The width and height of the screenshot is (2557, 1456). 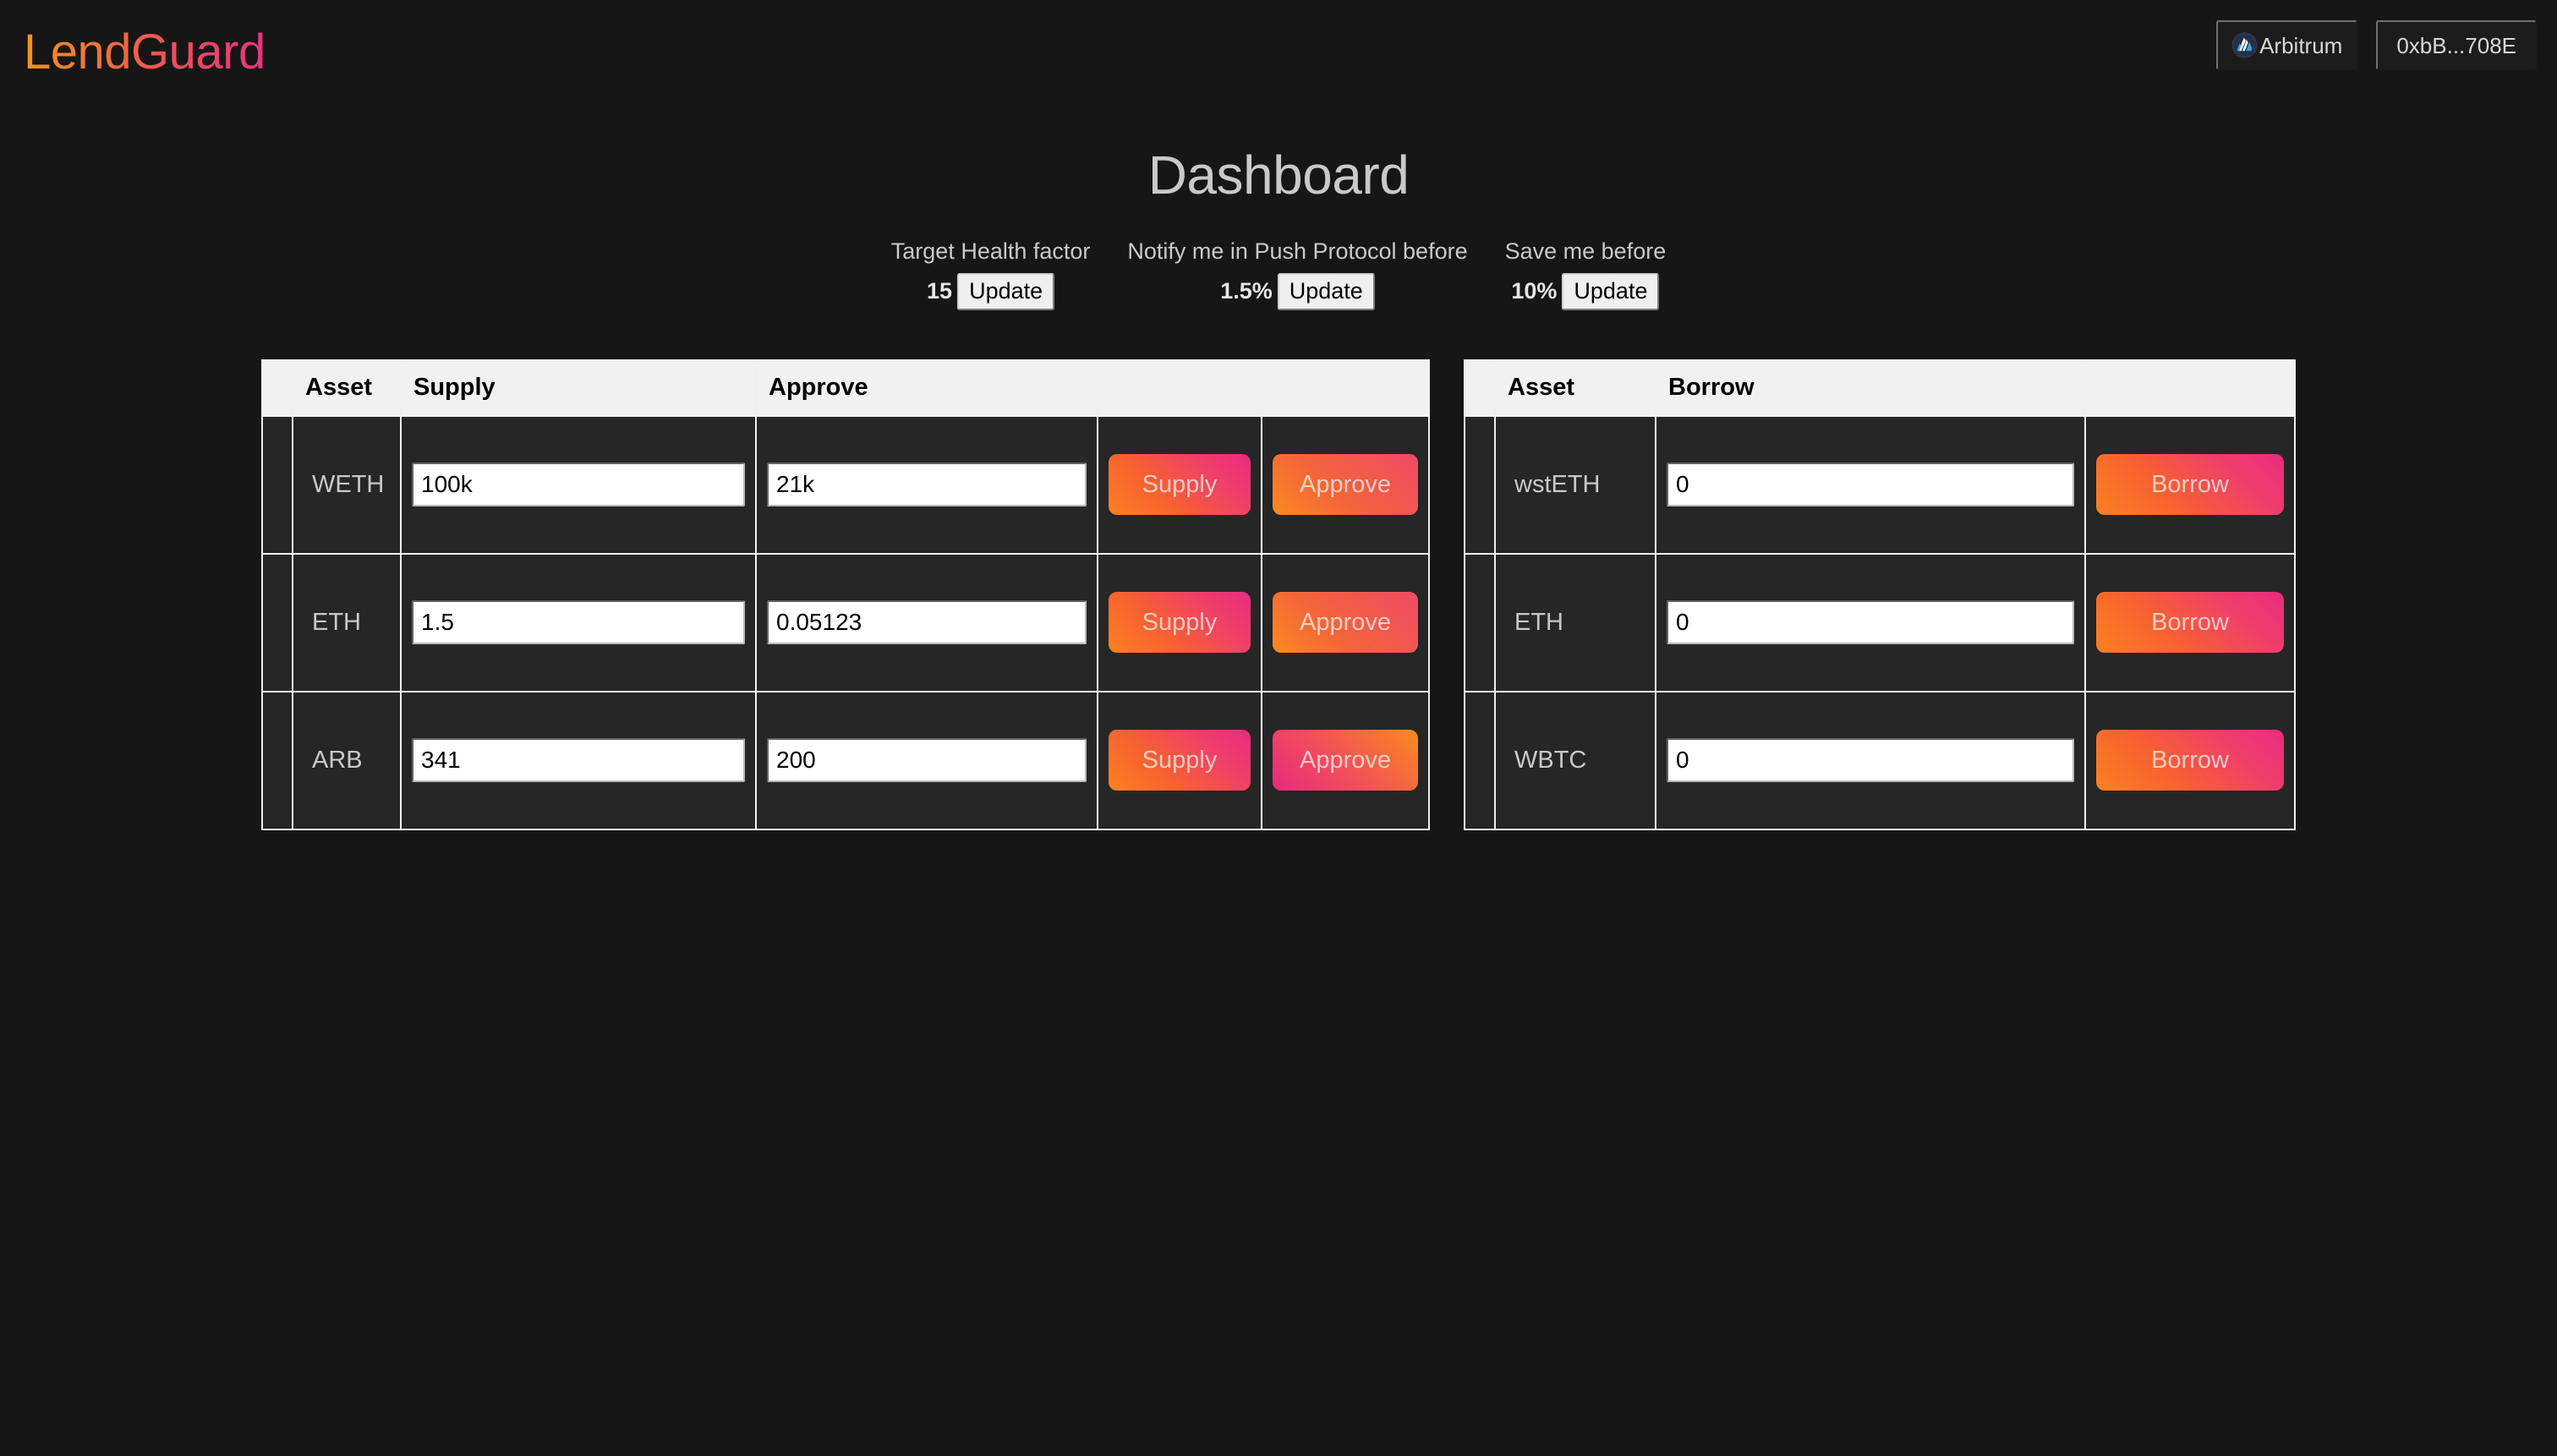 I want to click on chain-label: Arbitrum, so click(x=2301, y=45).